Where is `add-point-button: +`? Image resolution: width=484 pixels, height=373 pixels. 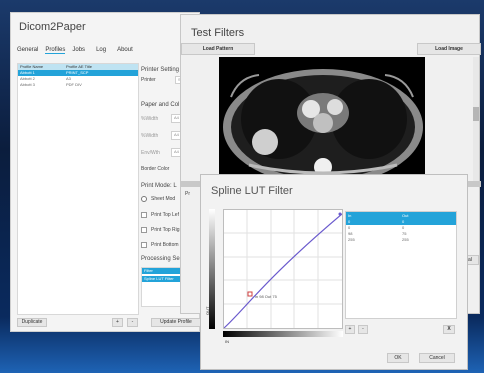
add-point-button: + is located at coordinates (350, 329).